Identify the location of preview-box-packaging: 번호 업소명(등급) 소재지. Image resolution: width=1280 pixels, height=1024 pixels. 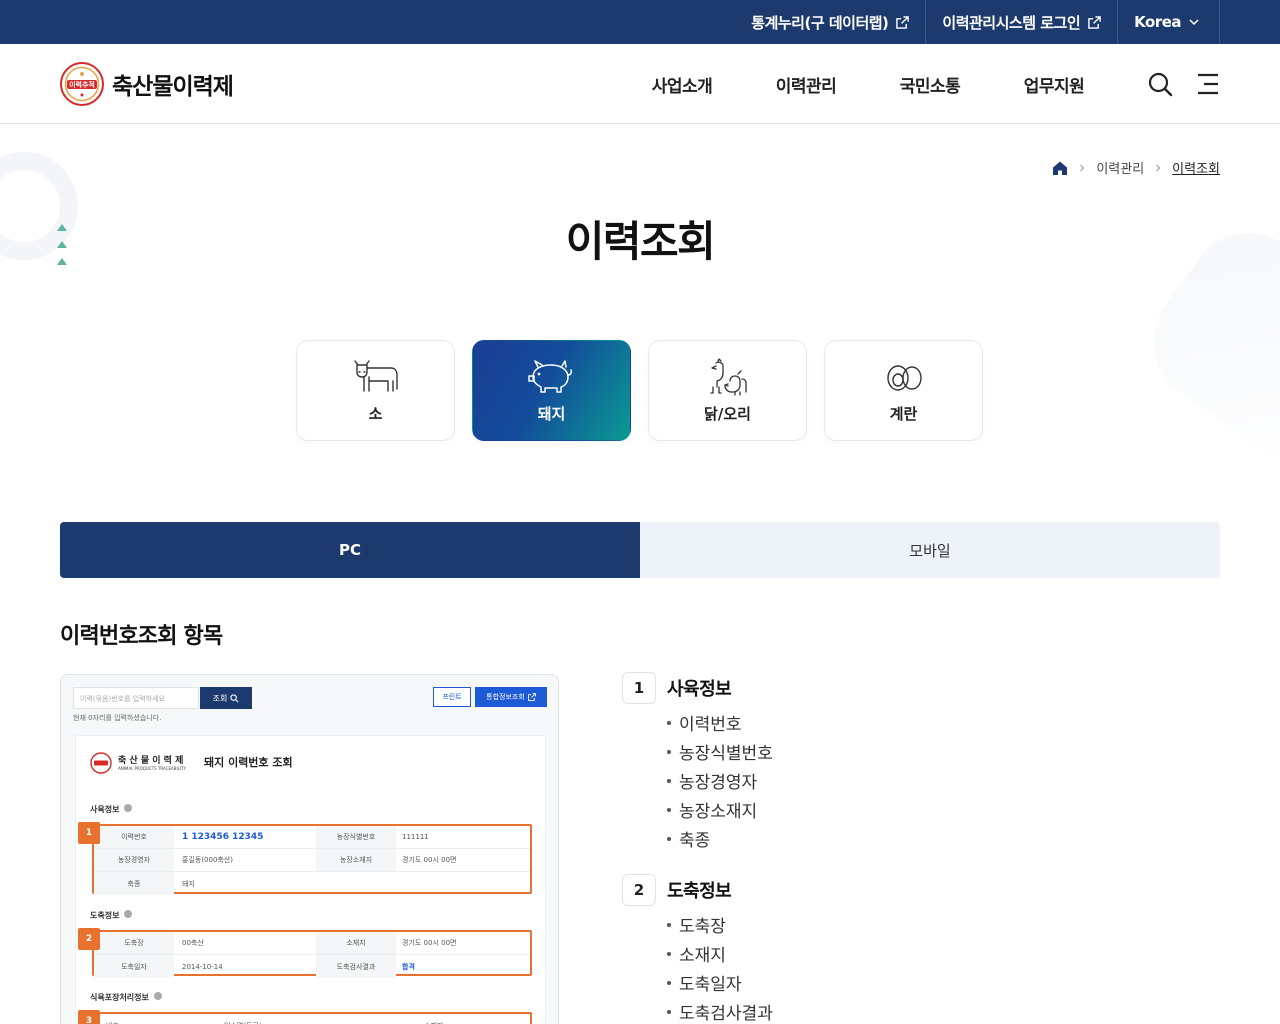
(312, 1018).